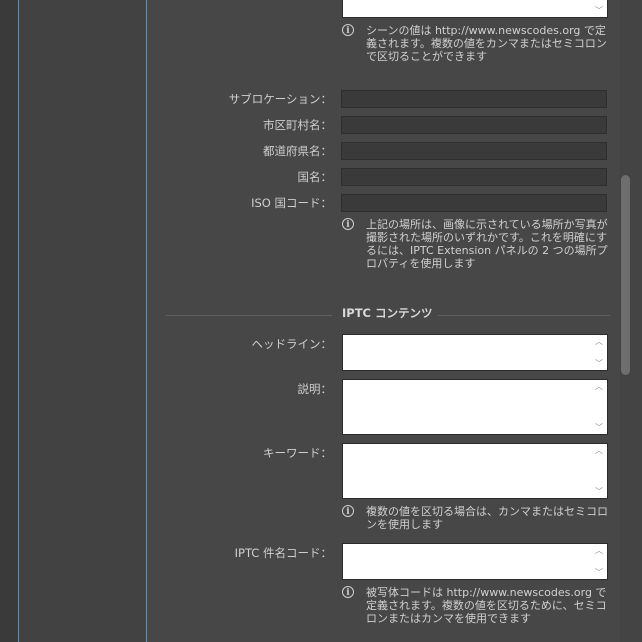 The width and height of the screenshot is (642, 642). What do you see at coordinates (476, 518) in the screenshot?
I see `keywords-note: i 複数の値を区切る場合は、カンマまたはセミコロンを使用します` at bounding box center [476, 518].